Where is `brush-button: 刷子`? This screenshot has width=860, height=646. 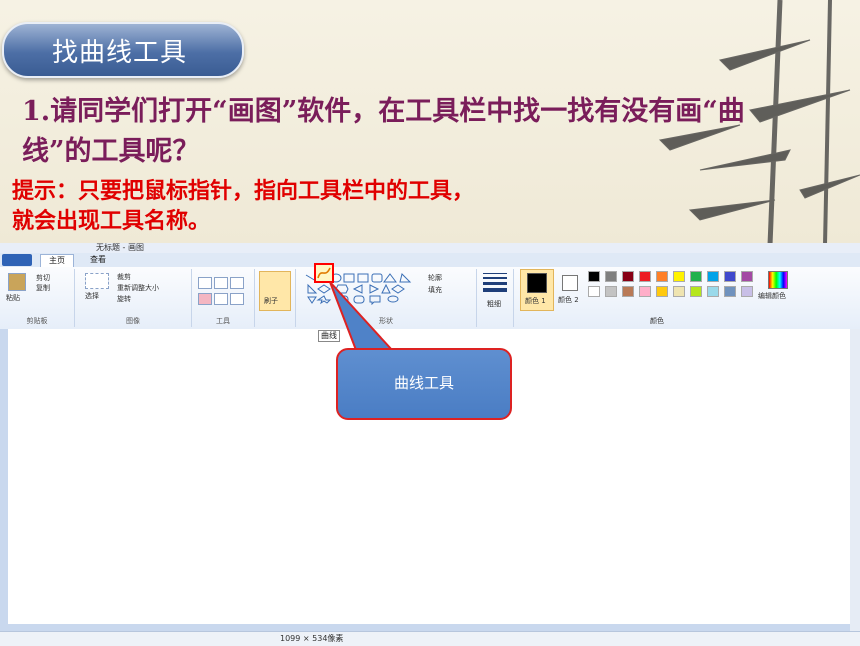 brush-button: 刷子 is located at coordinates (275, 291).